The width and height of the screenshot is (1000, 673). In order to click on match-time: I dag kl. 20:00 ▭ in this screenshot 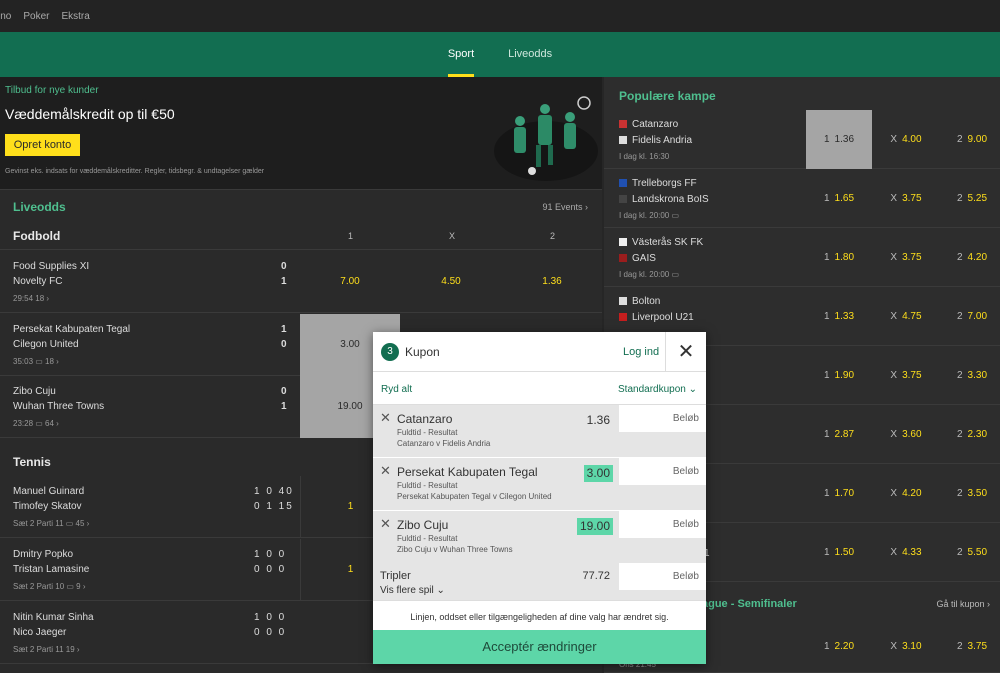, I will do `click(649, 274)`.